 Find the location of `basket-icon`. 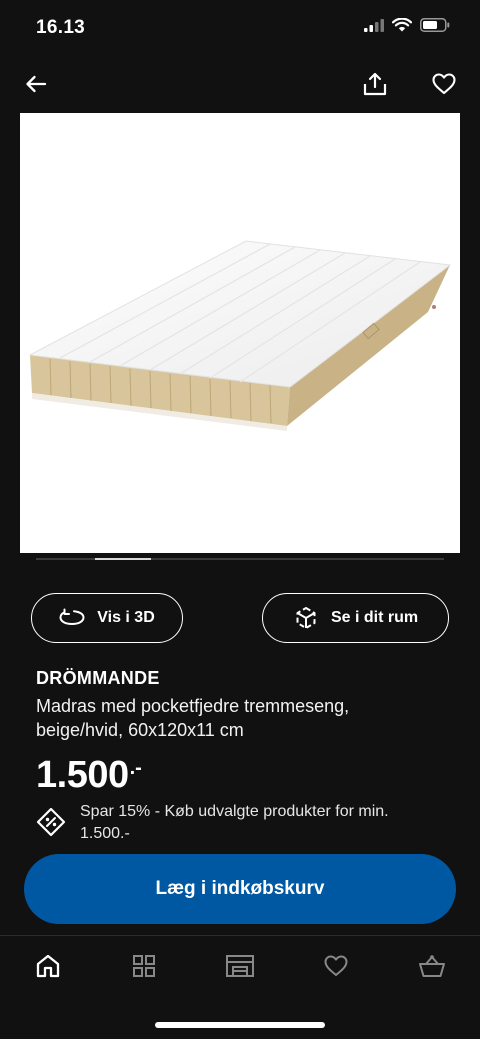

basket-icon is located at coordinates (432, 966).